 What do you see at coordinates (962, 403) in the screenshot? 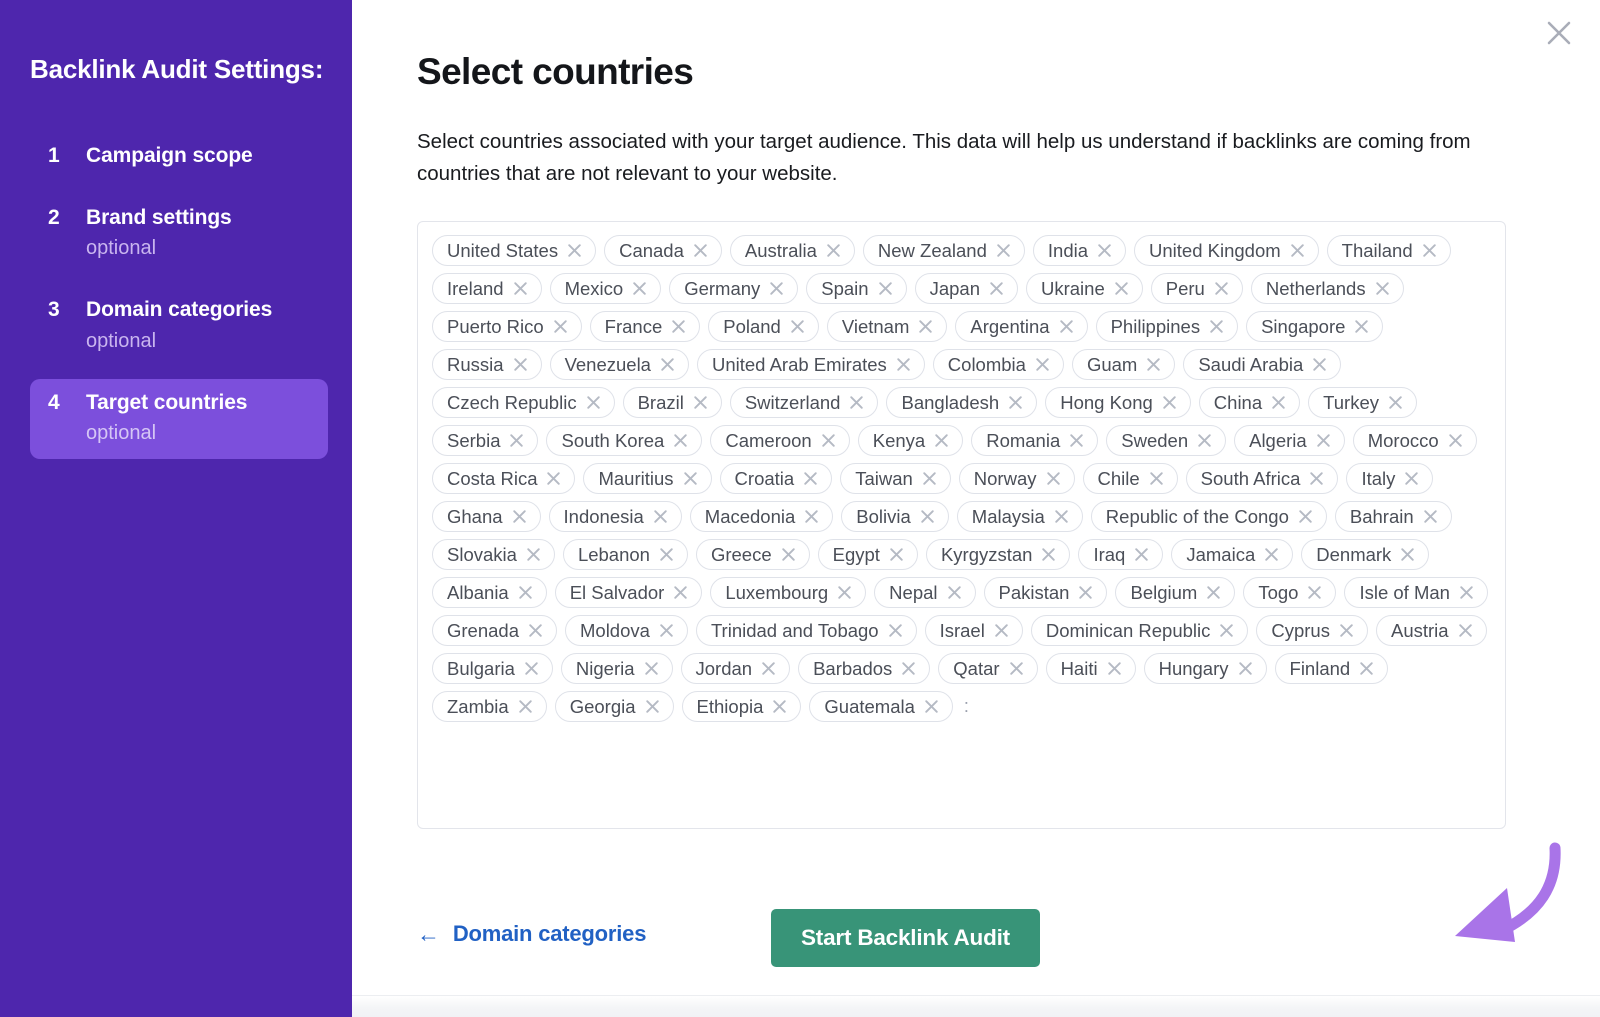
I see `country-chip: Bangladesh` at bounding box center [962, 403].